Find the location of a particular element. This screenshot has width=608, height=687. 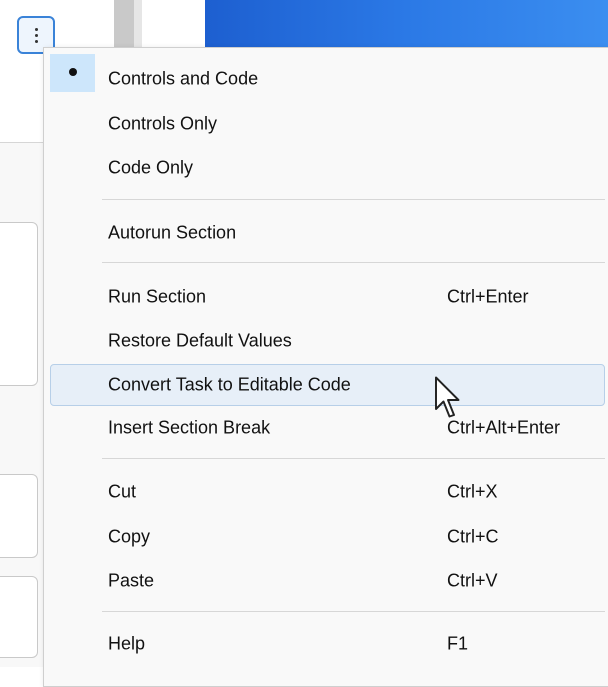

vertical-ellipsis-icon is located at coordinates (36, 29).